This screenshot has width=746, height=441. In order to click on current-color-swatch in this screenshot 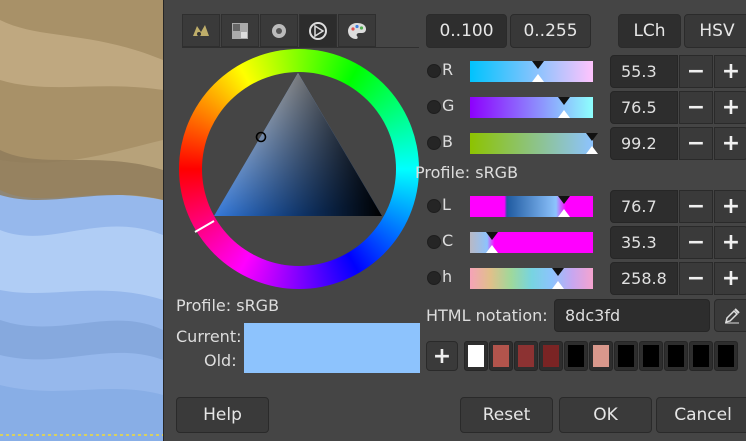, I will do `click(332, 348)`.